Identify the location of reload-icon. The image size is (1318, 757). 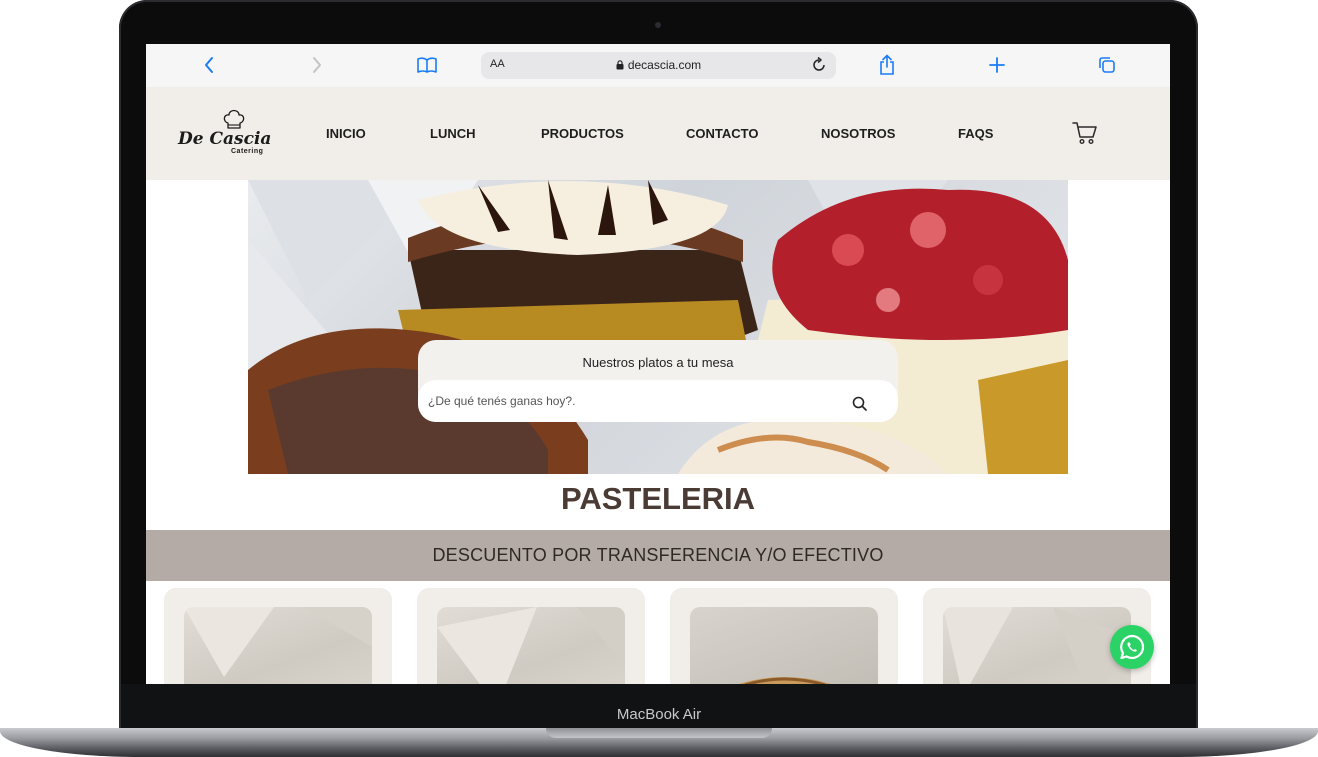
(819, 67).